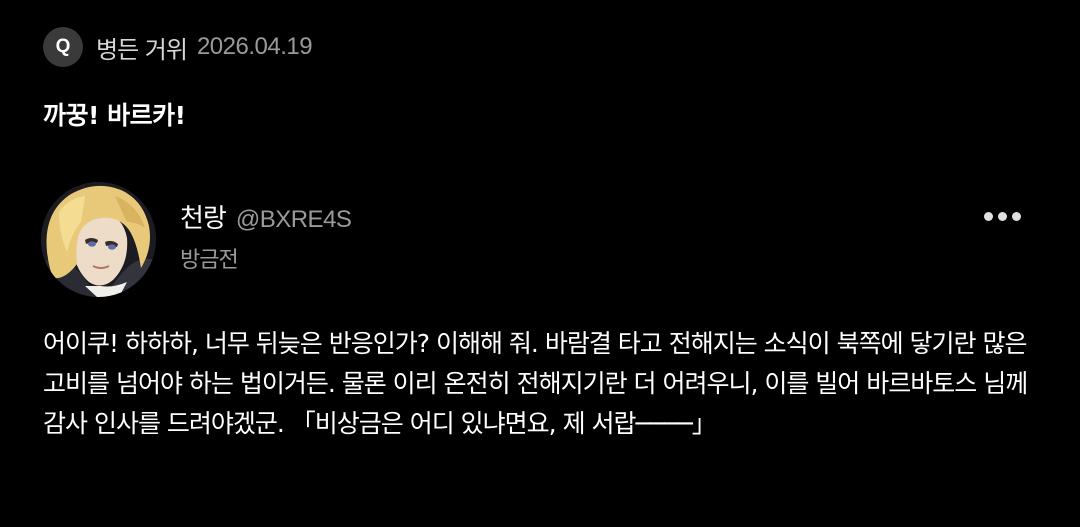 The height and width of the screenshot is (527, 1080). What do you see at coordinates (294, 220) in the screenshot?
I see `reply-author-handle: @BXRE4S` at bounding box center [294, 220].